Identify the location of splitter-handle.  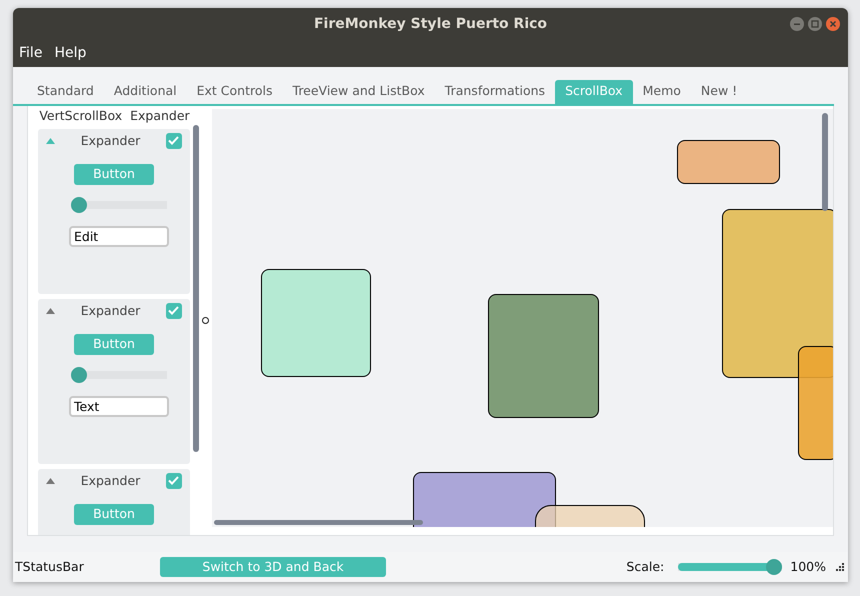
(205, 320).